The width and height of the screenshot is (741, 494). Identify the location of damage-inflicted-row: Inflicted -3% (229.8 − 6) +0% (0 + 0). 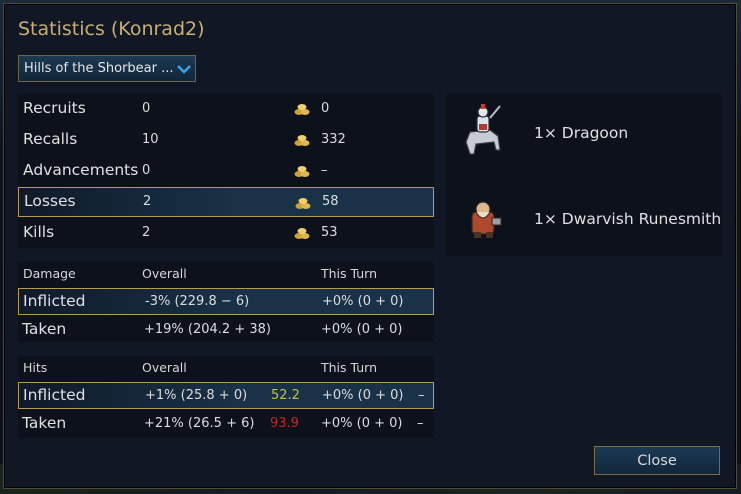
(226, 301).